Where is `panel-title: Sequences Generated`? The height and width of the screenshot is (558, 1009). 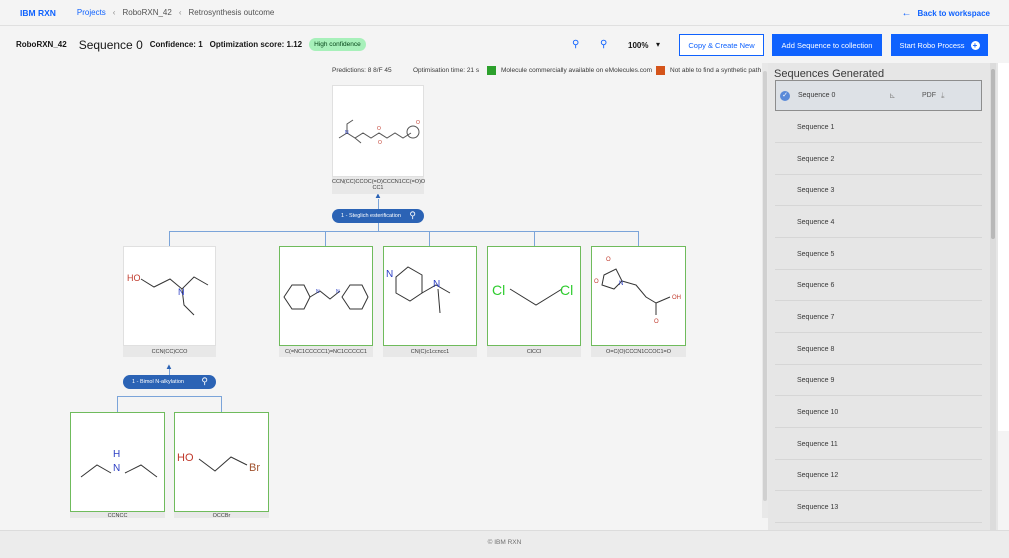
panel-title: Sequences Generated is located at coordinates (829, 74).